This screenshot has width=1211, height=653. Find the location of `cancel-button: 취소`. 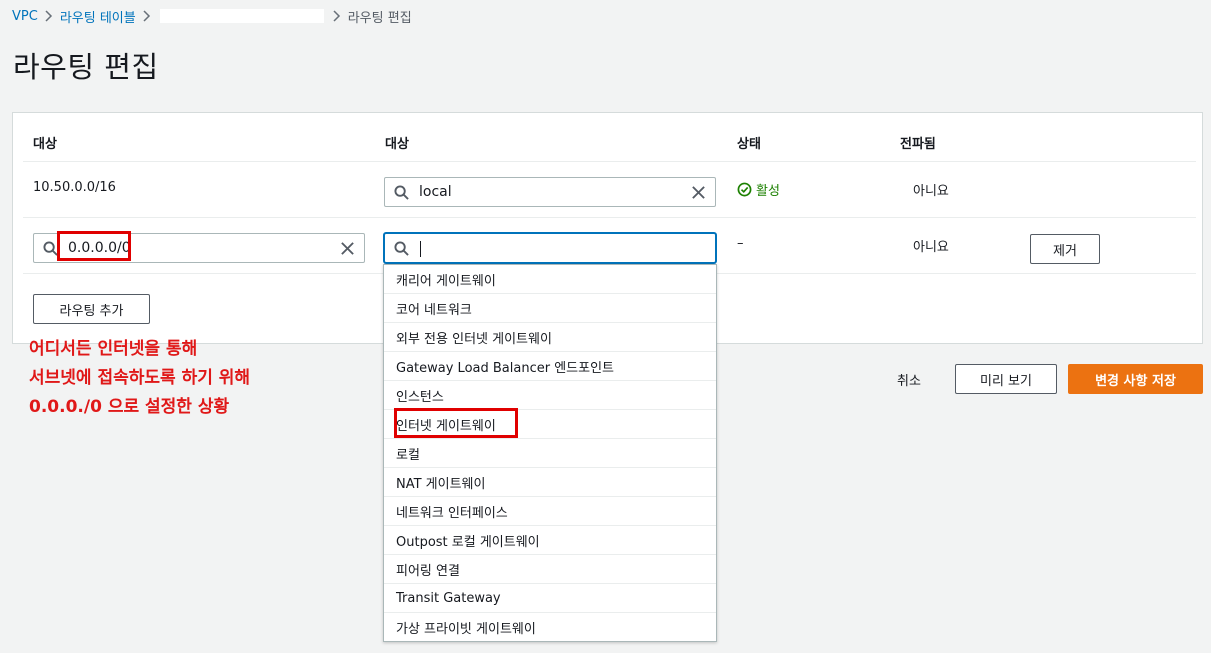

cancel-button: 취소 is located at coordinates (909, 379).